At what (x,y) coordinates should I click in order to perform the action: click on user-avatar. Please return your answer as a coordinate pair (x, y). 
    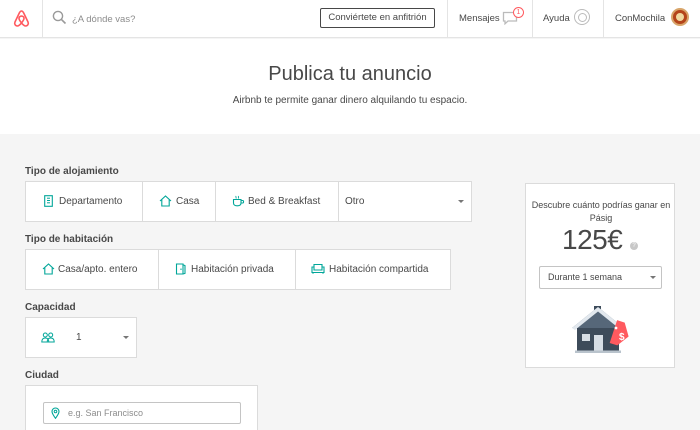
    Looking at the image, I should click on (680, 17).